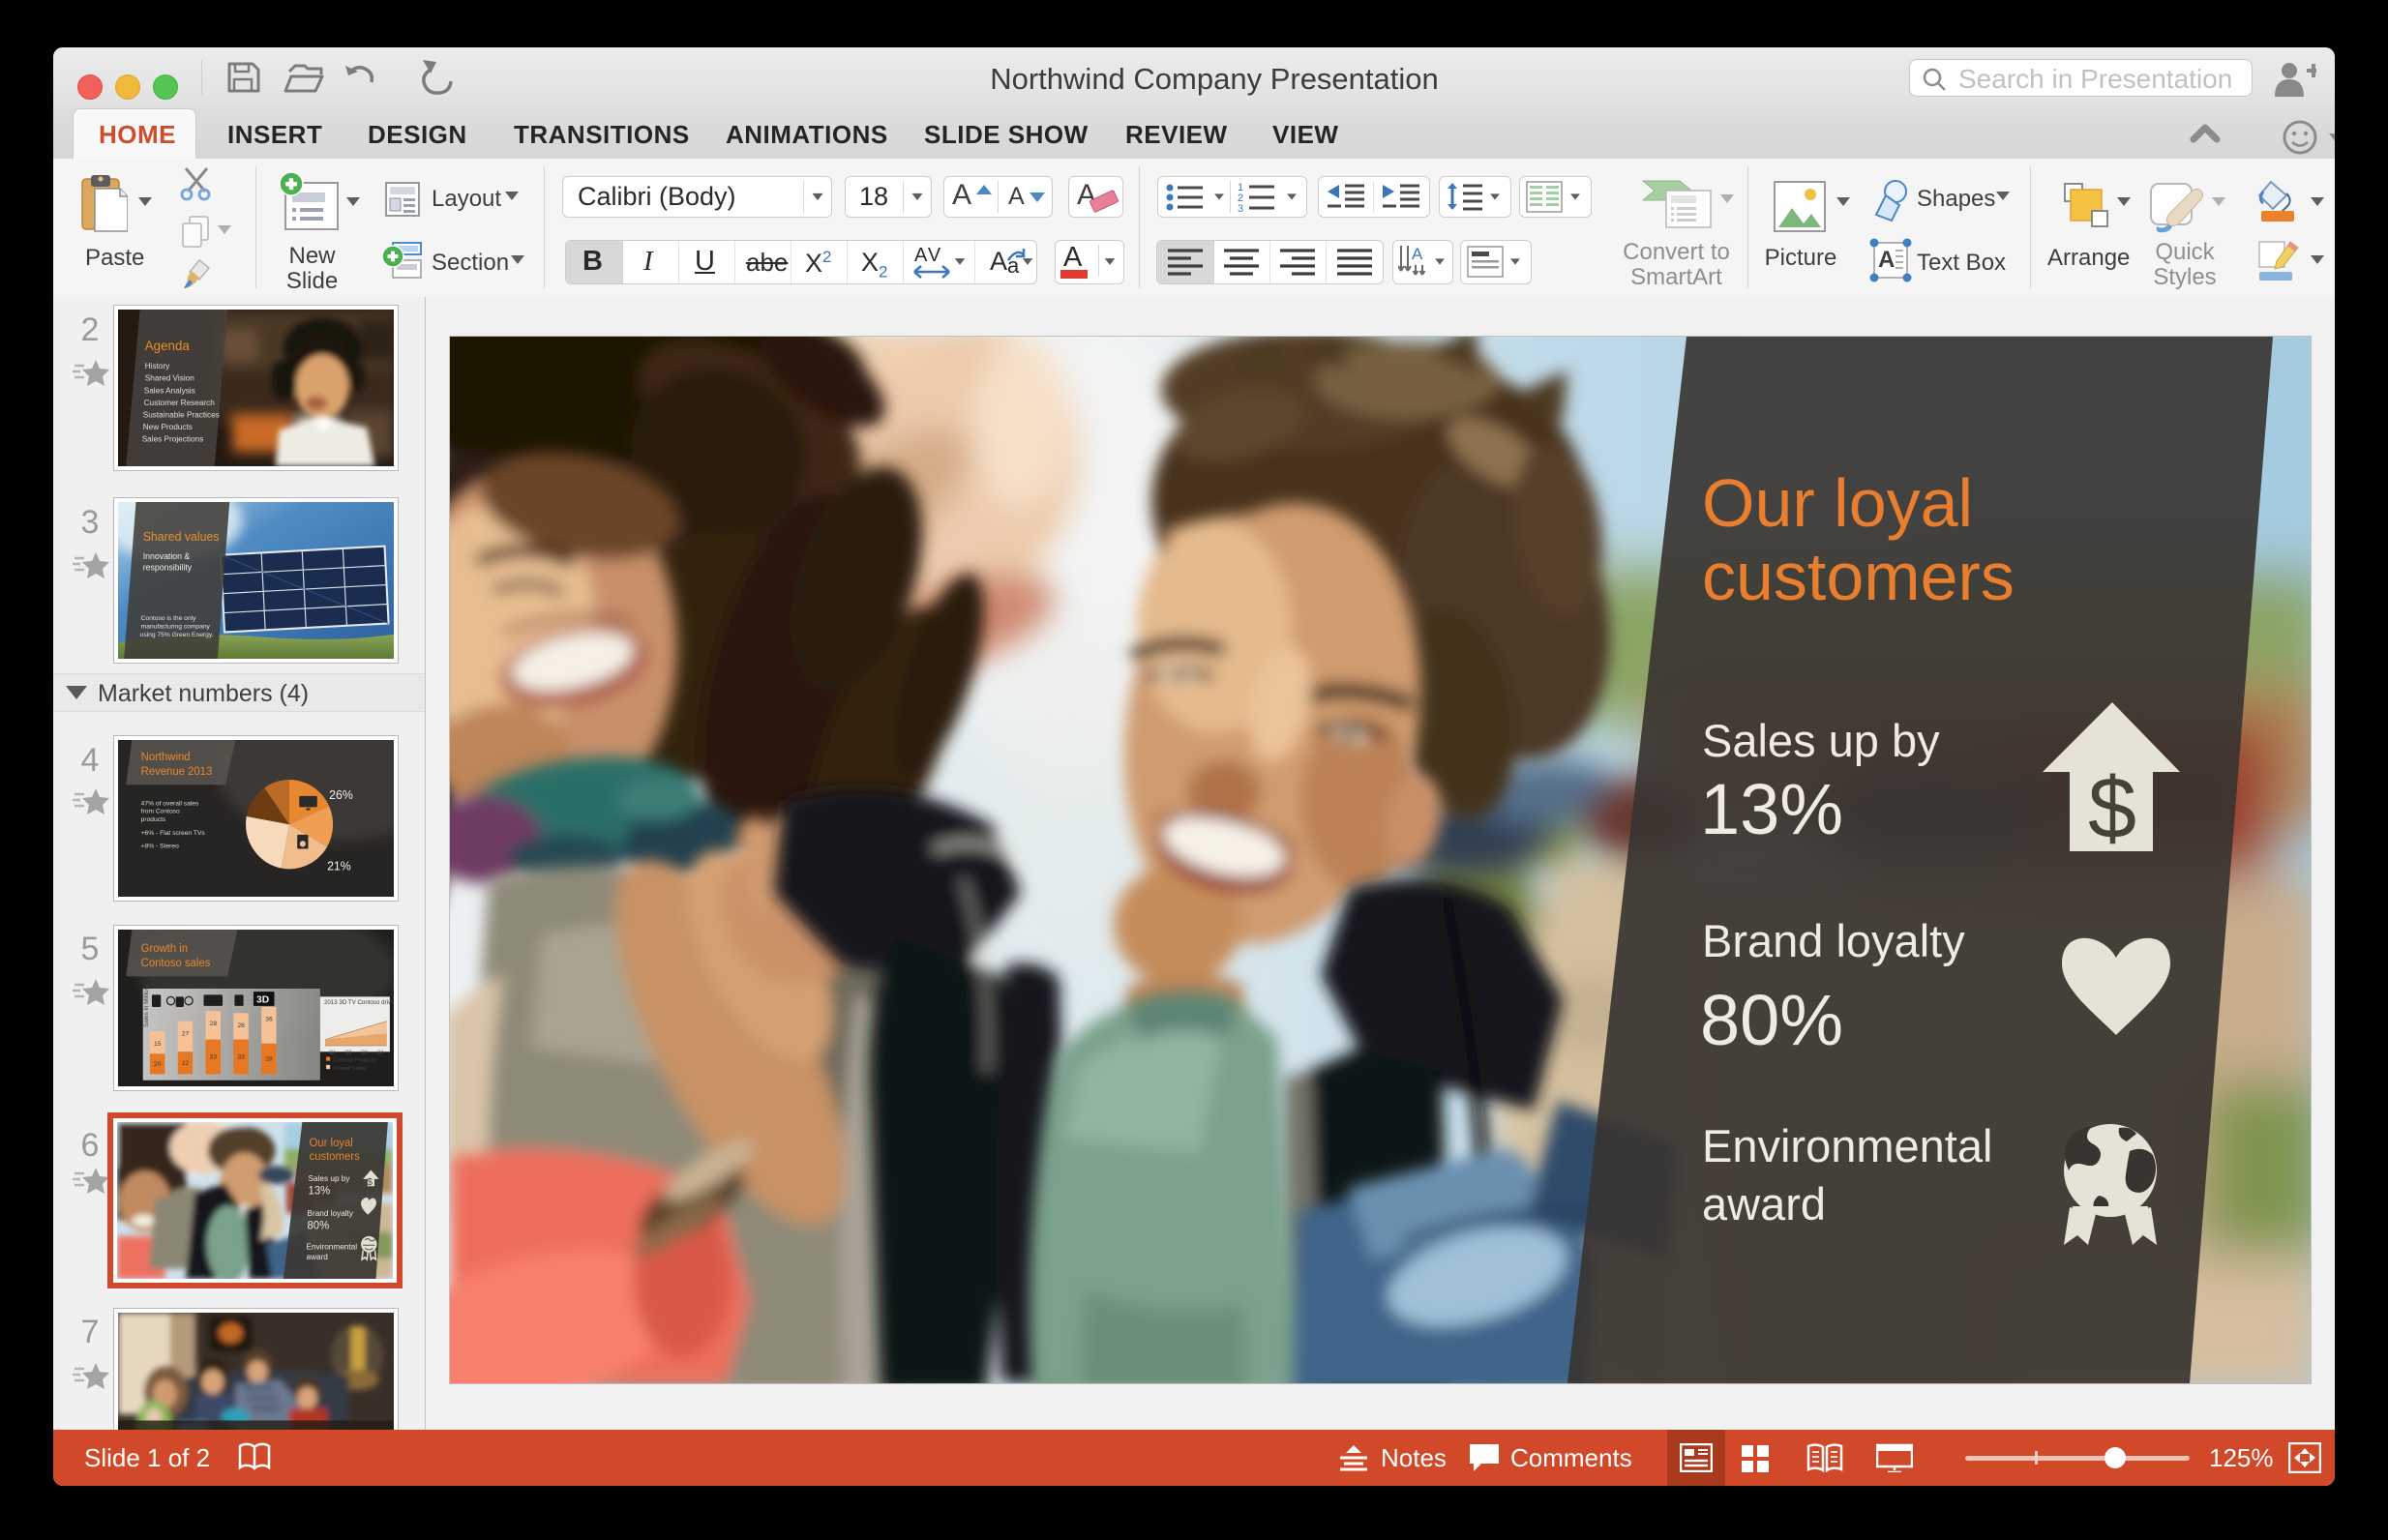 Image resolution: width=2388 pixels, height=1540 pixels. What do you see at coordinates (166, 757) in the screenshot?
I see `svg-text: Northwind` at bounding box center [166, 757].